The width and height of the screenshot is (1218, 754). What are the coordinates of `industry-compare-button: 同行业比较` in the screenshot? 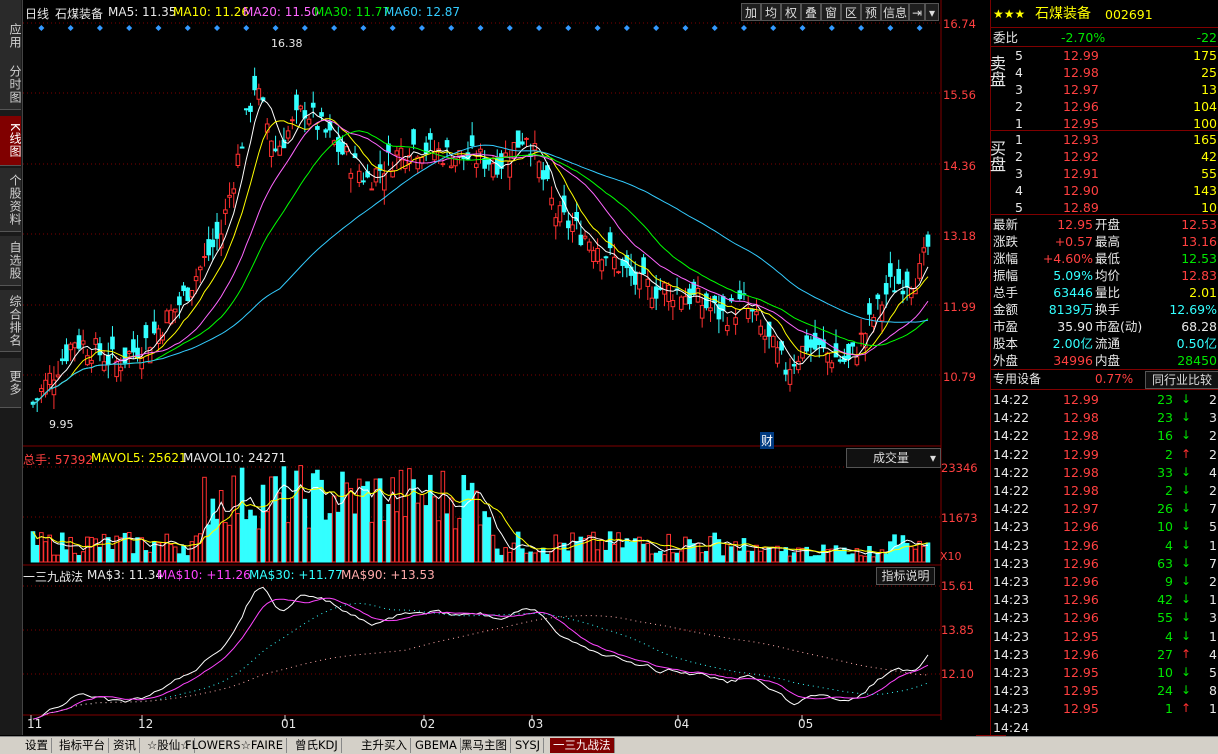 It's located at (1181, 380).